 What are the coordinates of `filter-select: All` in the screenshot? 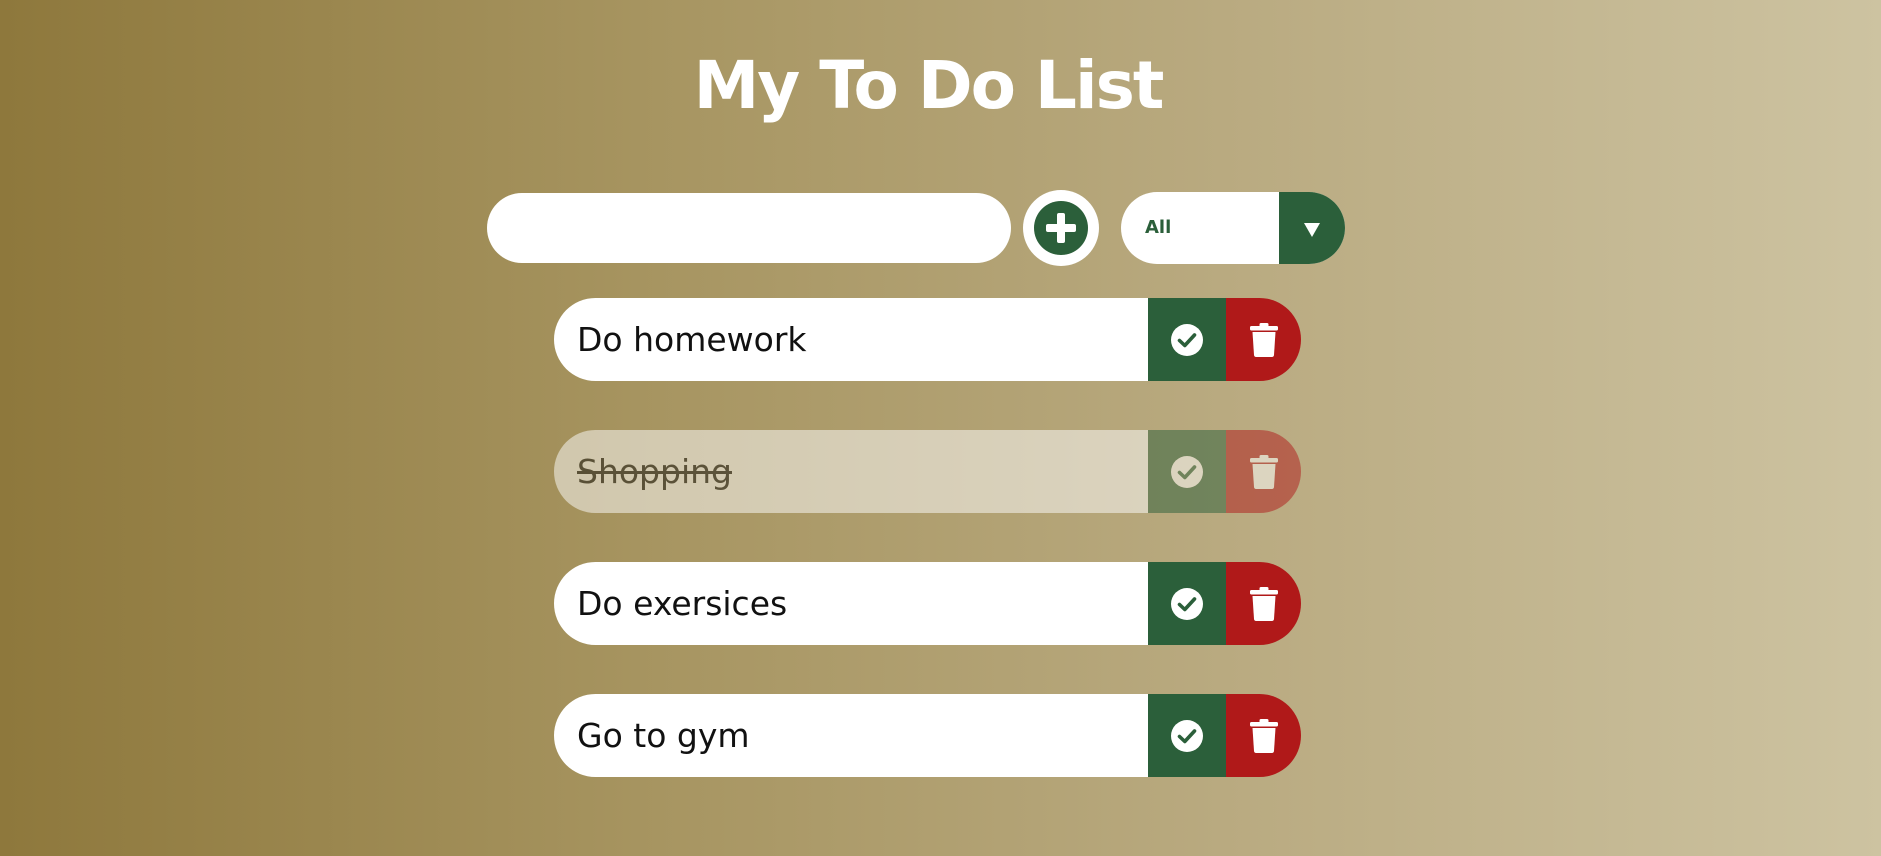 It's located at (1233, 228).